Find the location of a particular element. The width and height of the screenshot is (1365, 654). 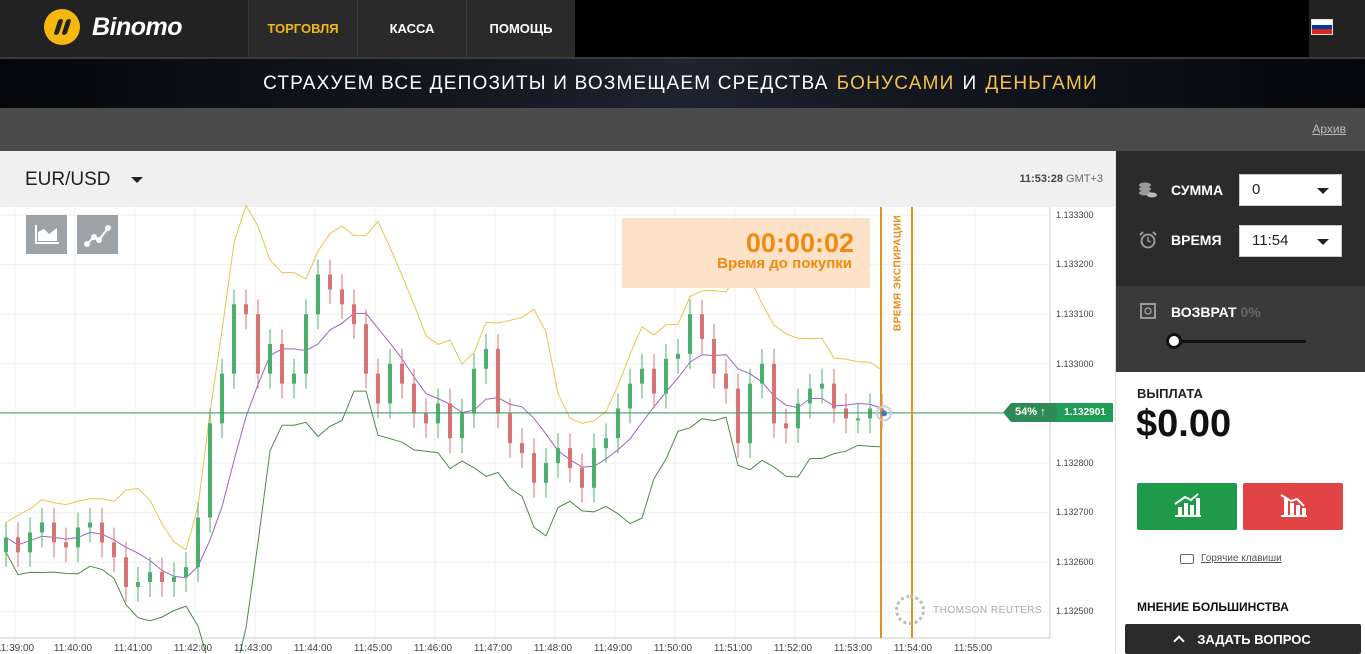

y-tick: 1.133300 is located at coordinates (1075, 215).